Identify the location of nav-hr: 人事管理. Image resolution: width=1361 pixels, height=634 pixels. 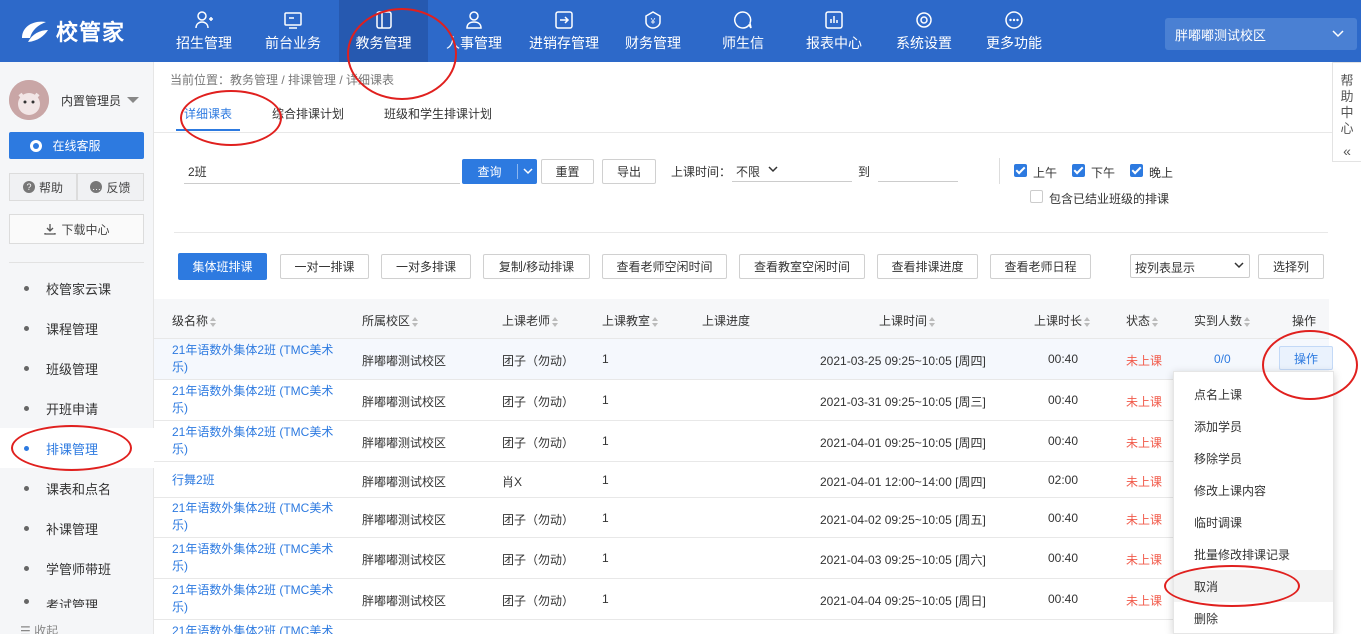
(474, 31).